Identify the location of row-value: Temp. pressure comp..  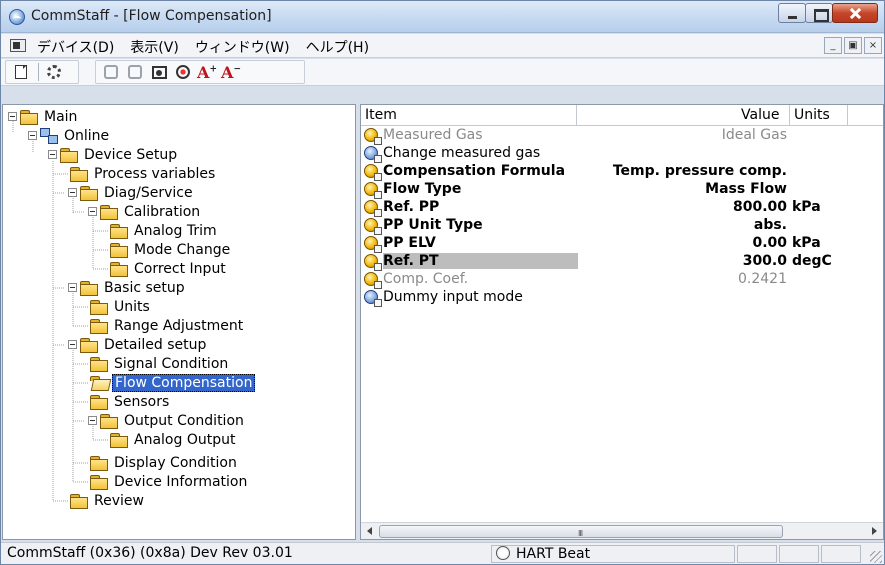
(699, 171).